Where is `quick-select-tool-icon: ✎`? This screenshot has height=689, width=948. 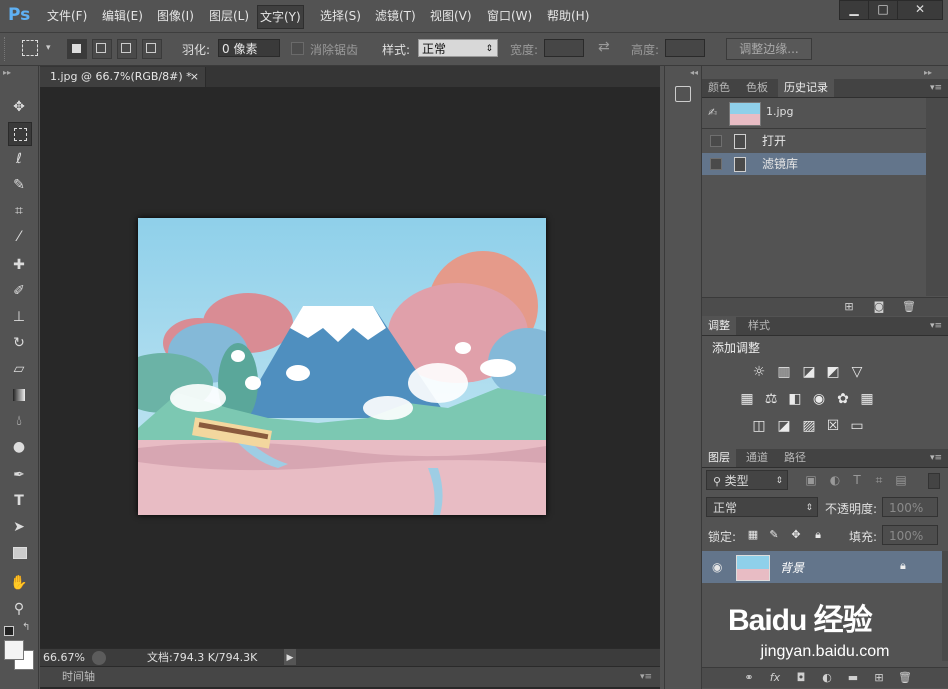 quick-select-tool-icon: ✎ is located at coordinates (19, 185).